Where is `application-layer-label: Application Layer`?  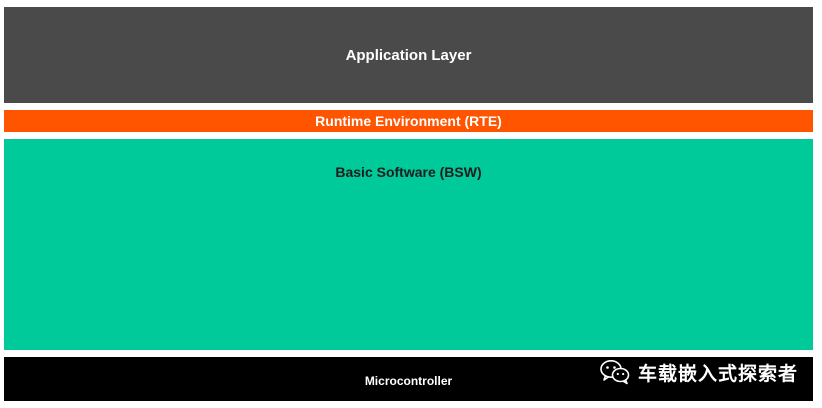
application-layer-label: Application Layer is located at coordinates (408, 55).